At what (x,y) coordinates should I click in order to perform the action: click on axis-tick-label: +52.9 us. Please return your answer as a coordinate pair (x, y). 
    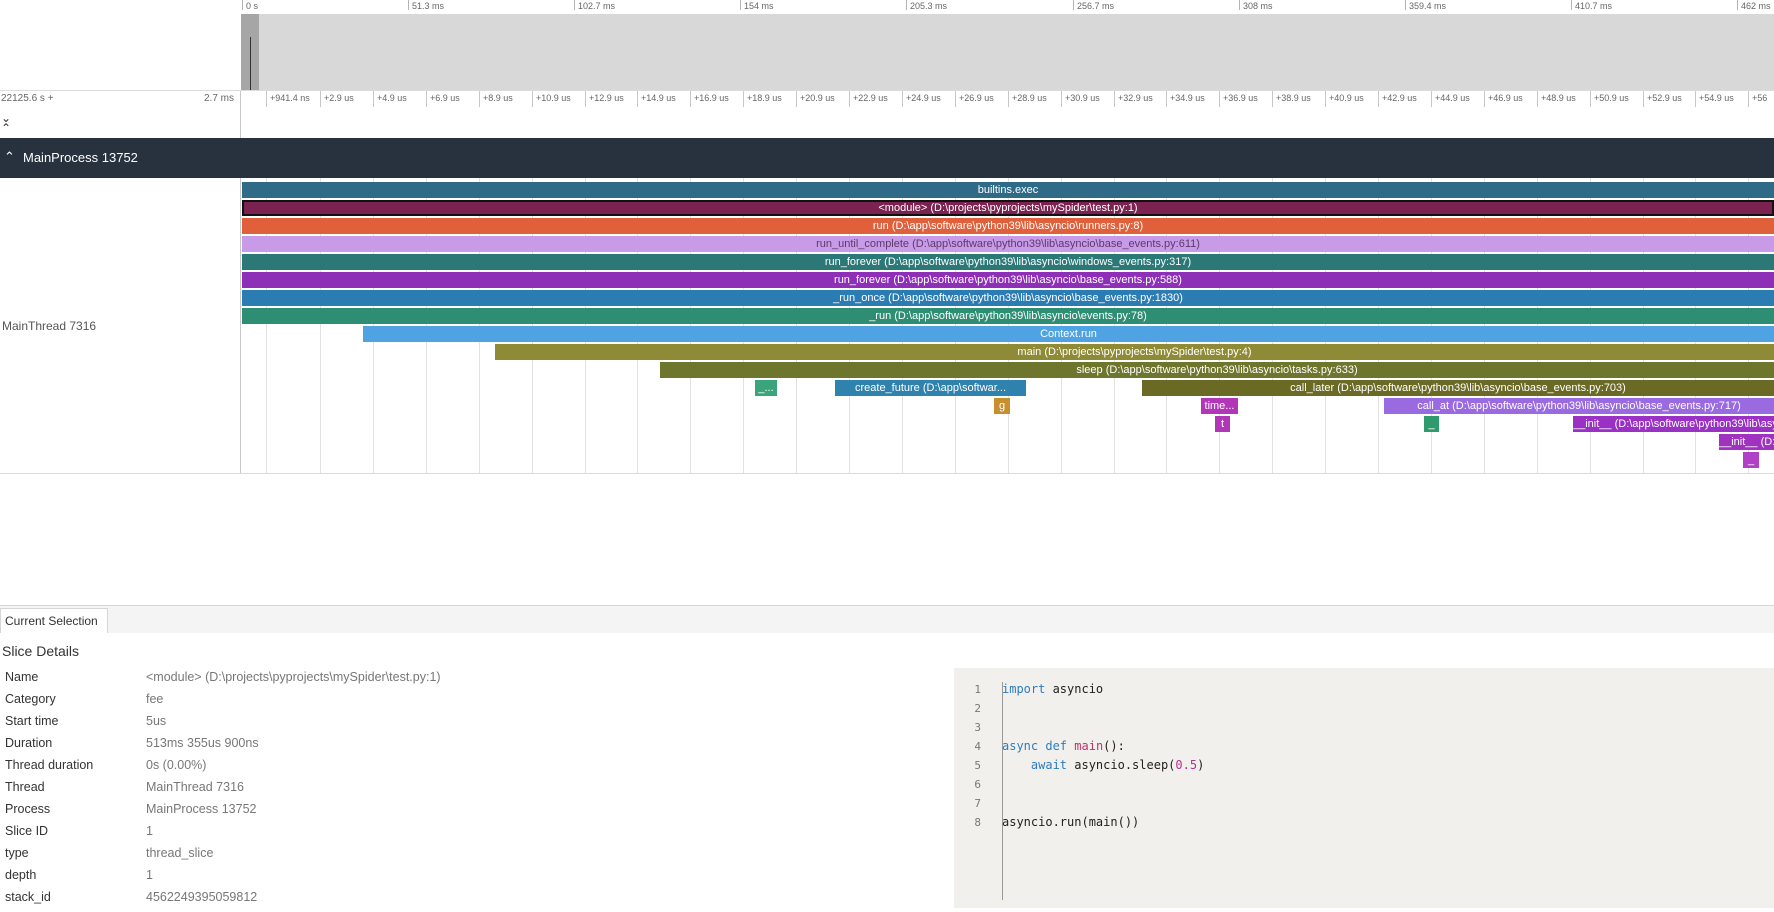
    Looking at the image, I should click on (1664, 98).